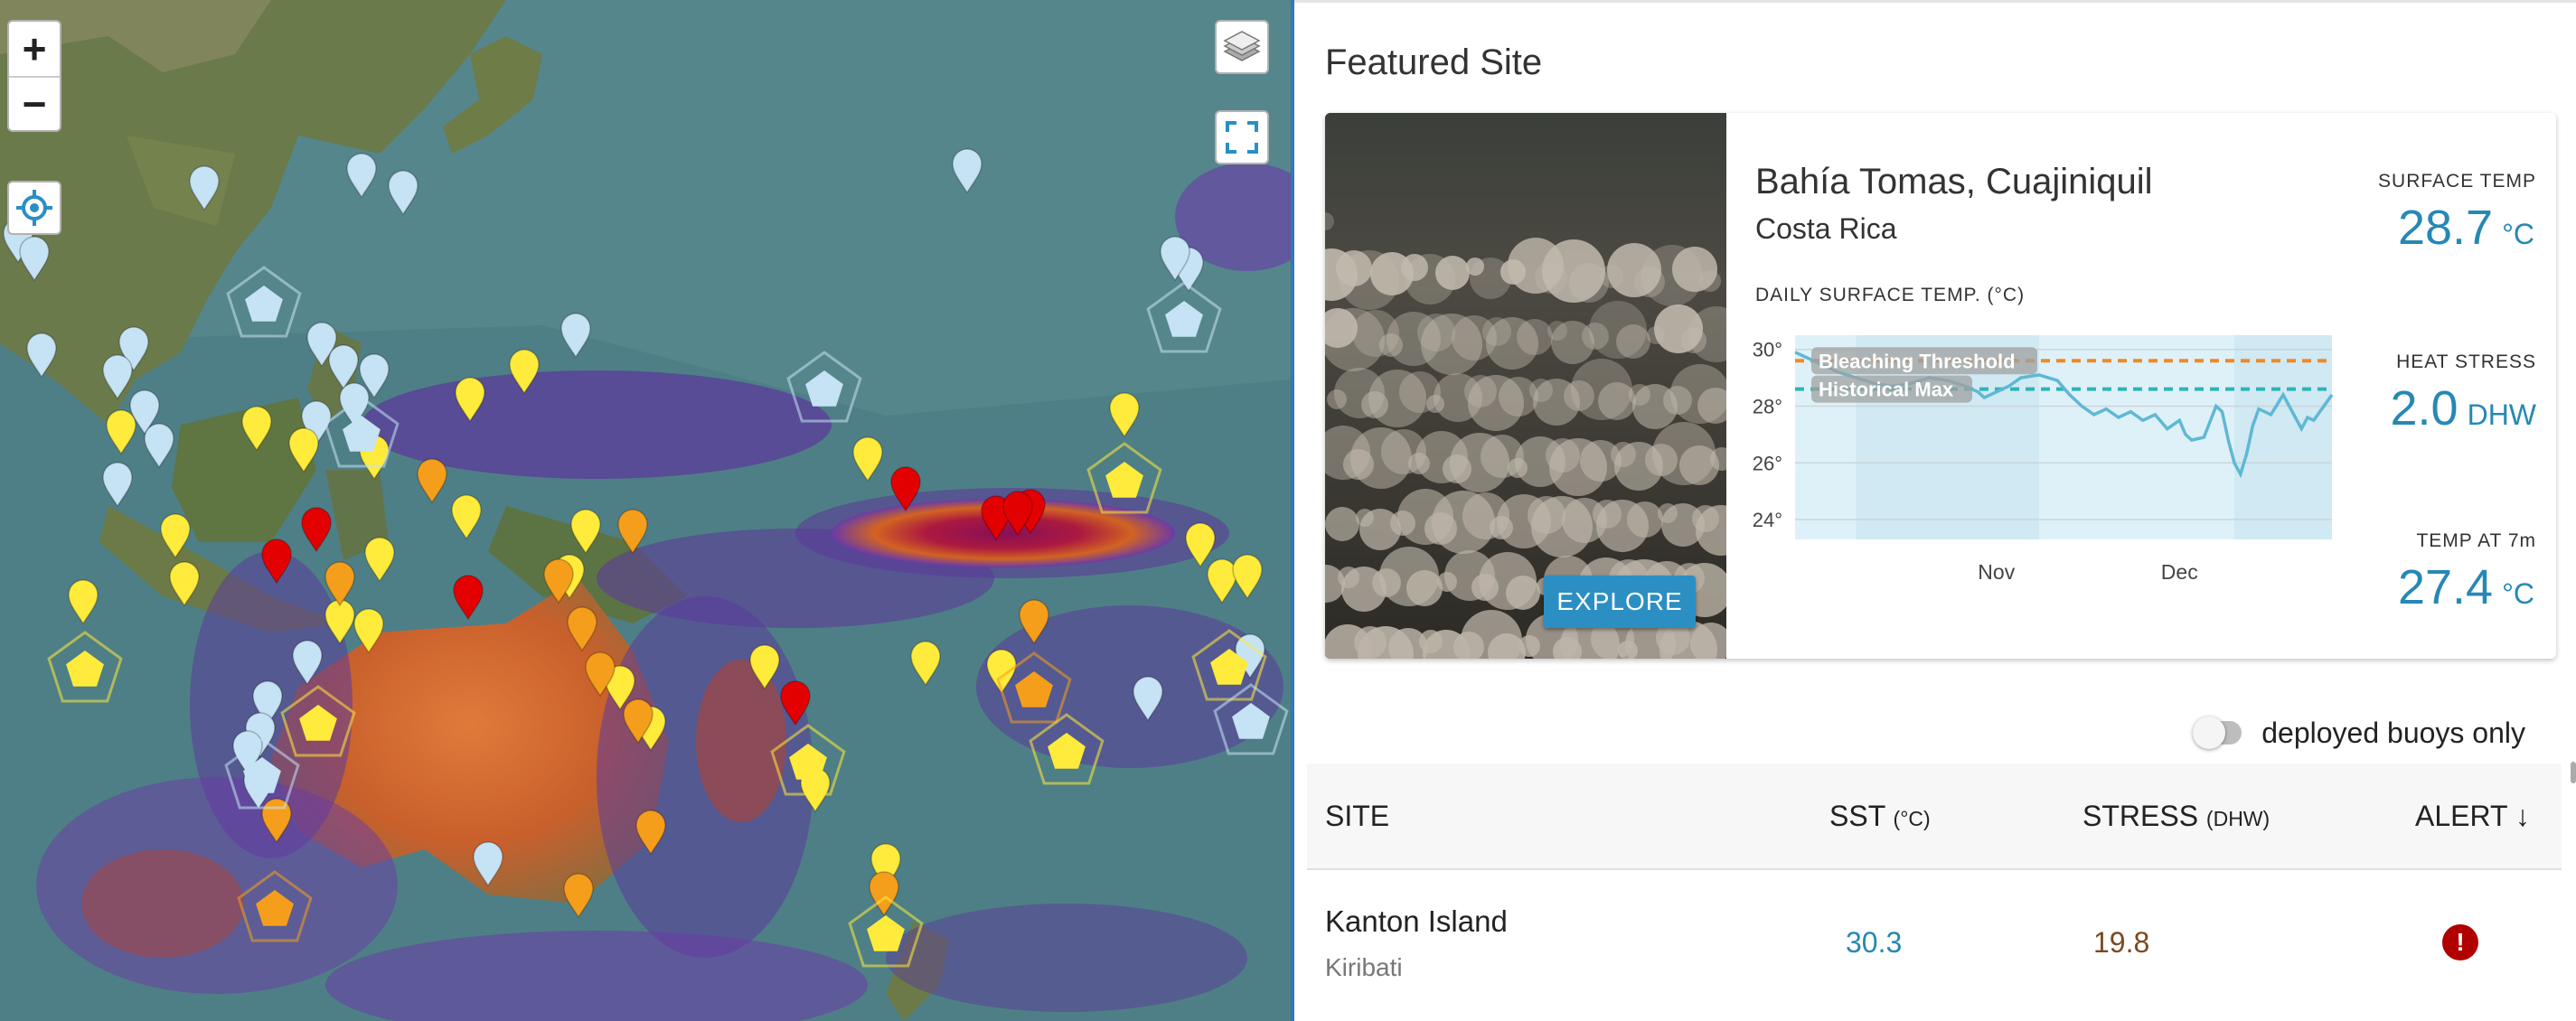 The image size is (2576, 1021). Describe the element at coordinates (1768, 406) in the screenshot. I see `y-tick-label: 28°` at that location.